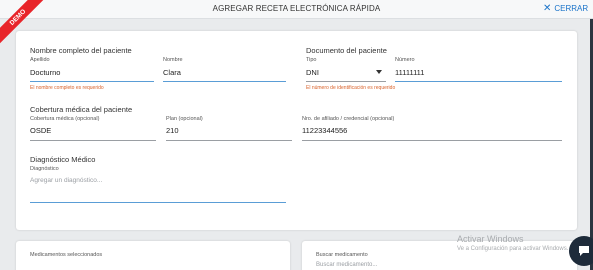  What do you see at coordinates (172, 130) in the screenshot?
I see `plan-input: 210` at bounding box center [172, 130].